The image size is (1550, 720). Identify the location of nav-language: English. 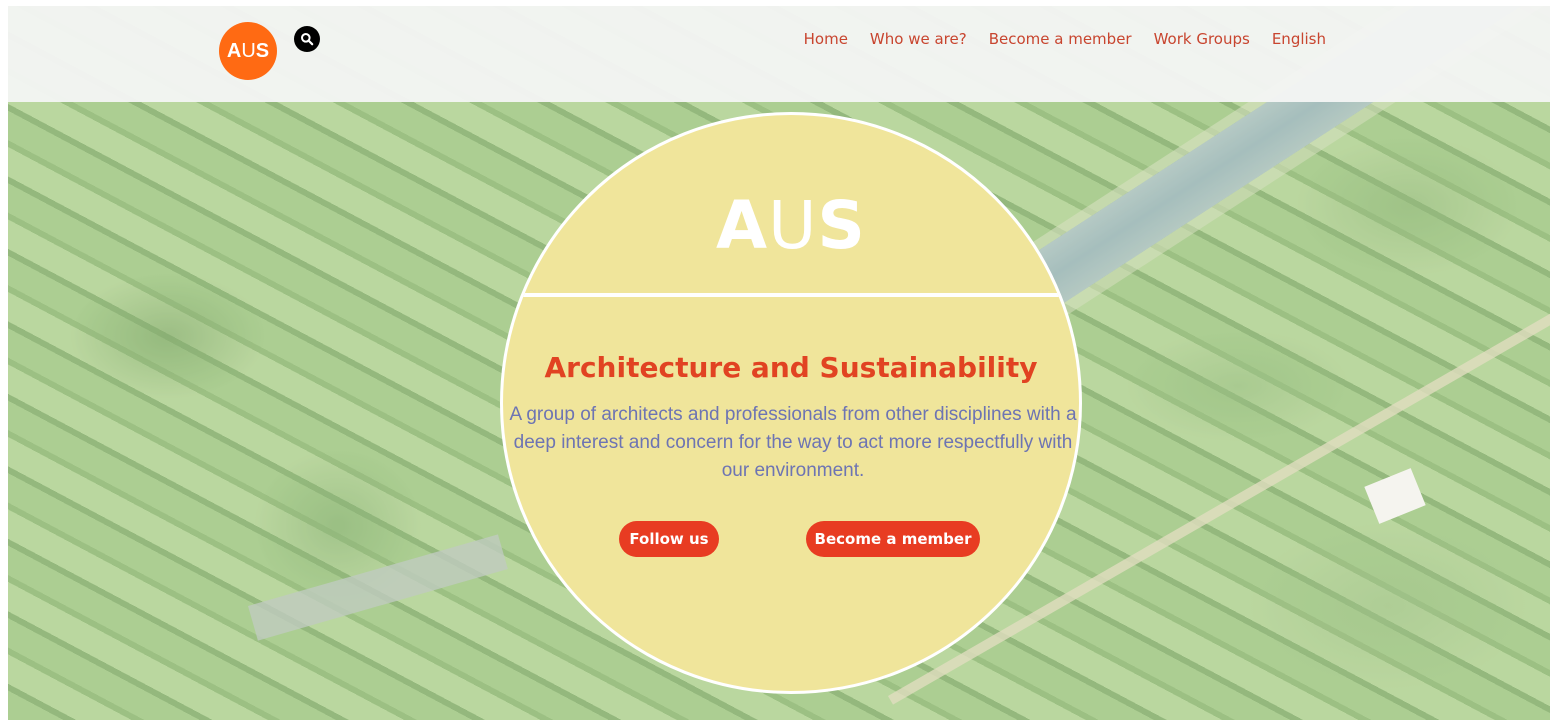
(1299, 39).